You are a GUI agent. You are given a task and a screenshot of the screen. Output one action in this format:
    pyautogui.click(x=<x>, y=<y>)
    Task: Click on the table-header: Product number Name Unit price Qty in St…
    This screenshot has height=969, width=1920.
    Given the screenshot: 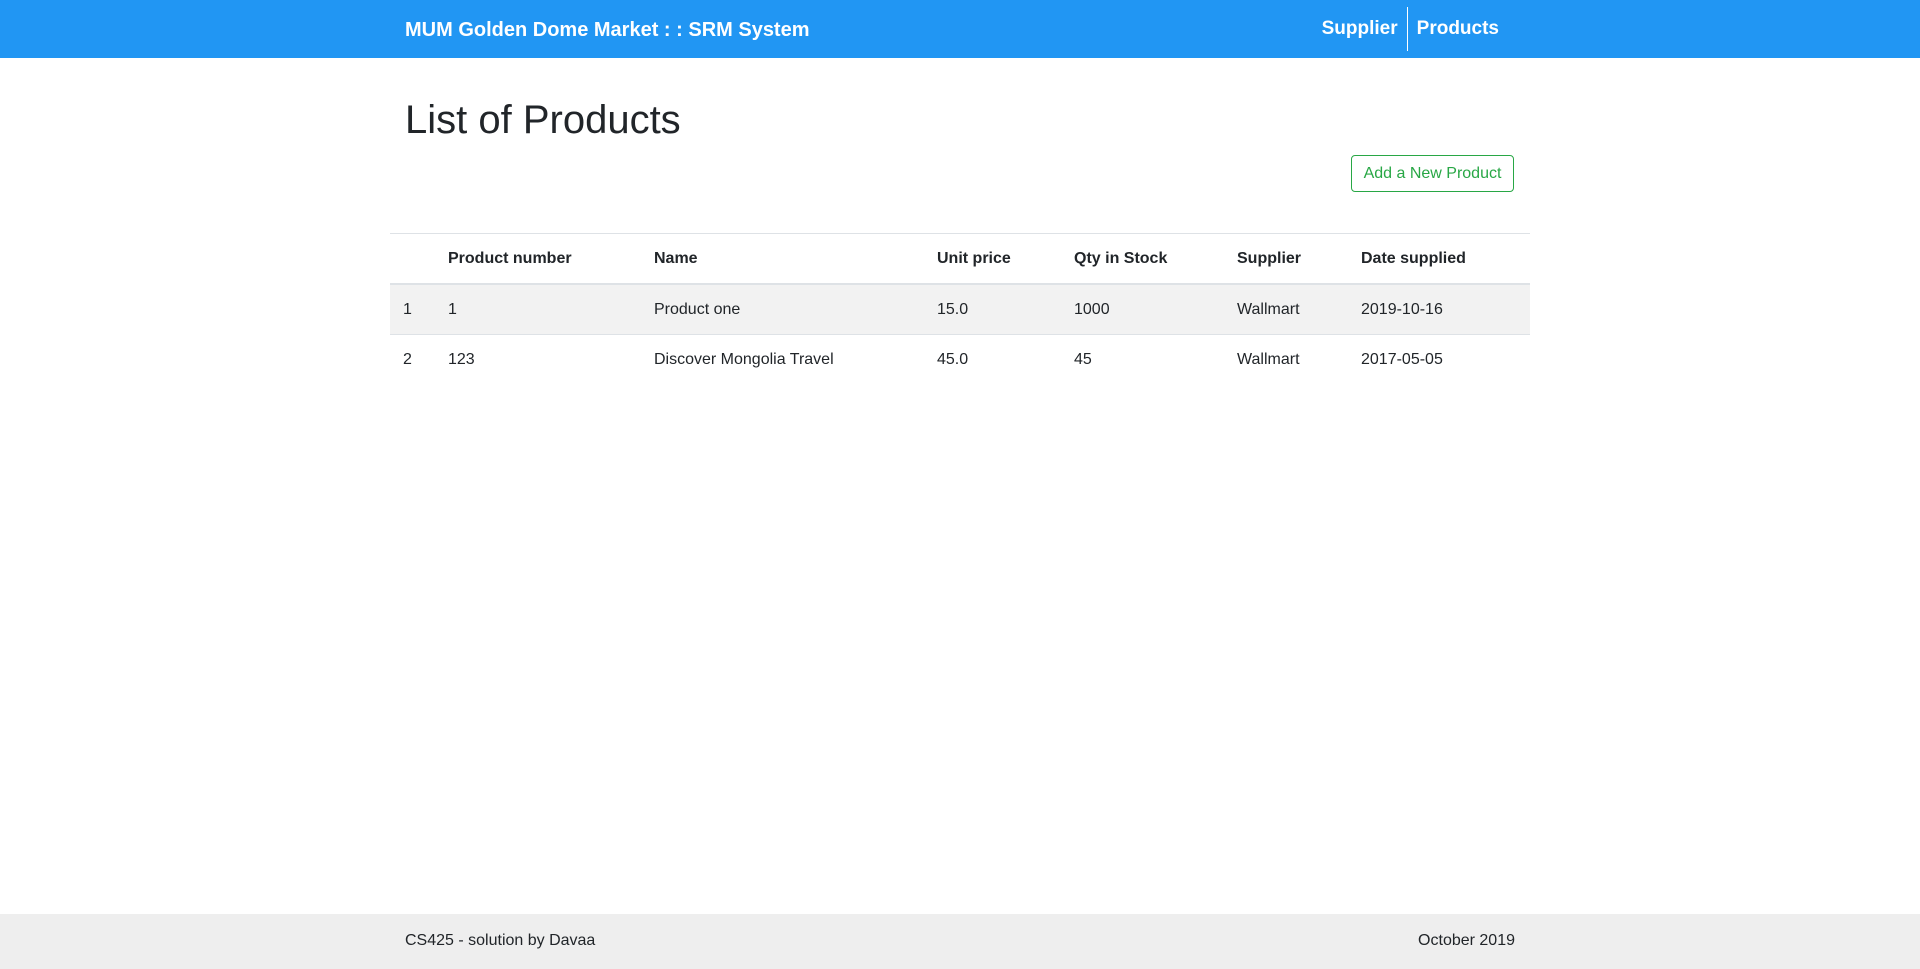 What is the action you would take?
    pyautogui.click(x=960, y=259)
    